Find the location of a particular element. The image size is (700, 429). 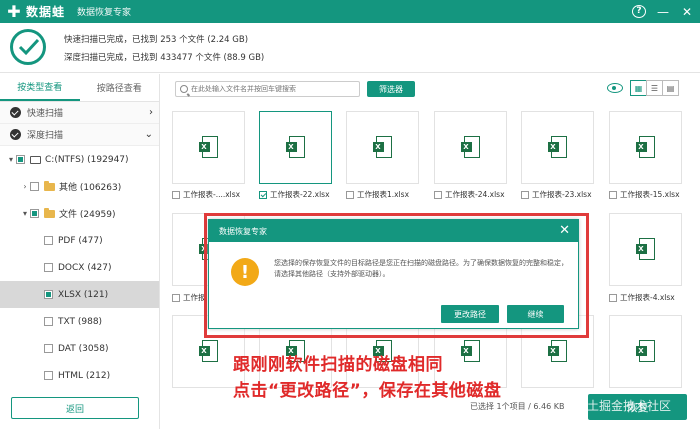

tree-item-label: DAT (3058) is located at coordinates (83, 348).